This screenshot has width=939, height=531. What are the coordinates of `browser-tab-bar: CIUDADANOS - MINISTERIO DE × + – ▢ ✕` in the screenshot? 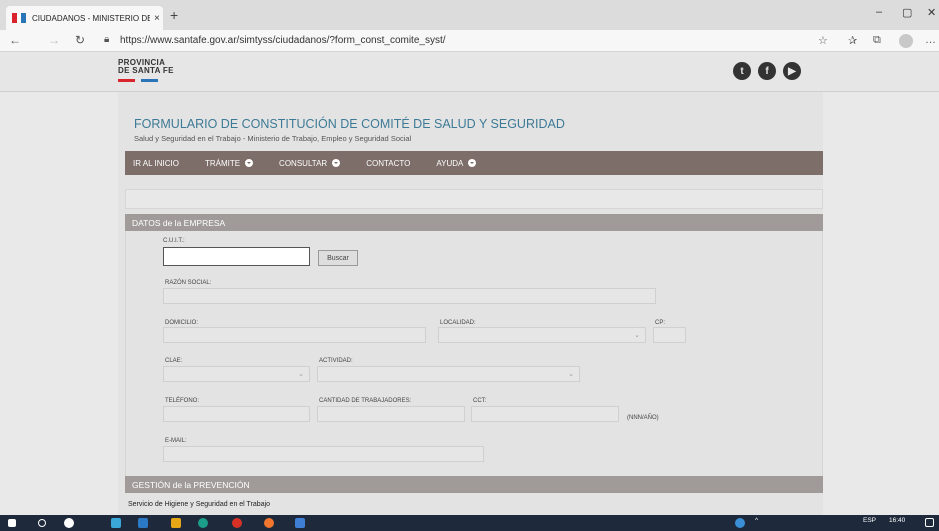 It's located at (469, 15).